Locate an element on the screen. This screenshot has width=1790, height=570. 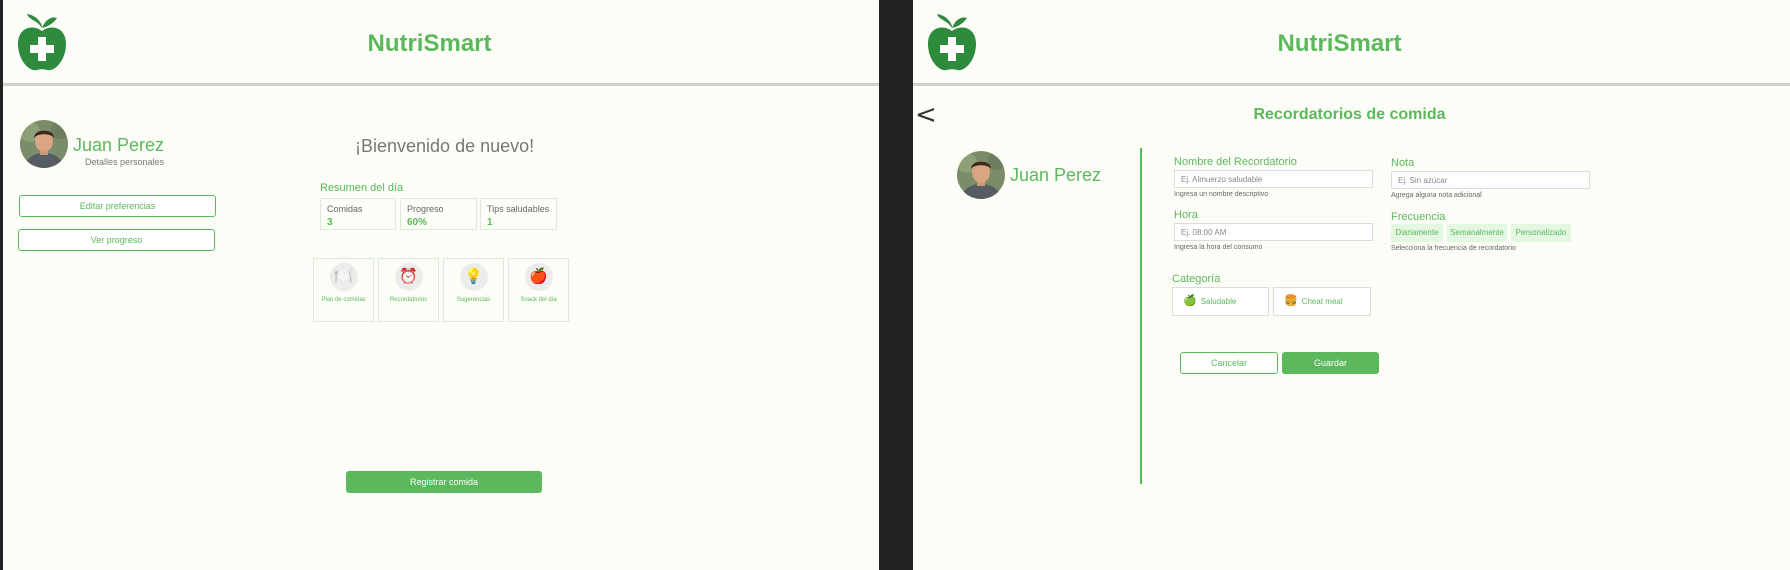
note-label: Nota is located at coordinates (1403, 163).